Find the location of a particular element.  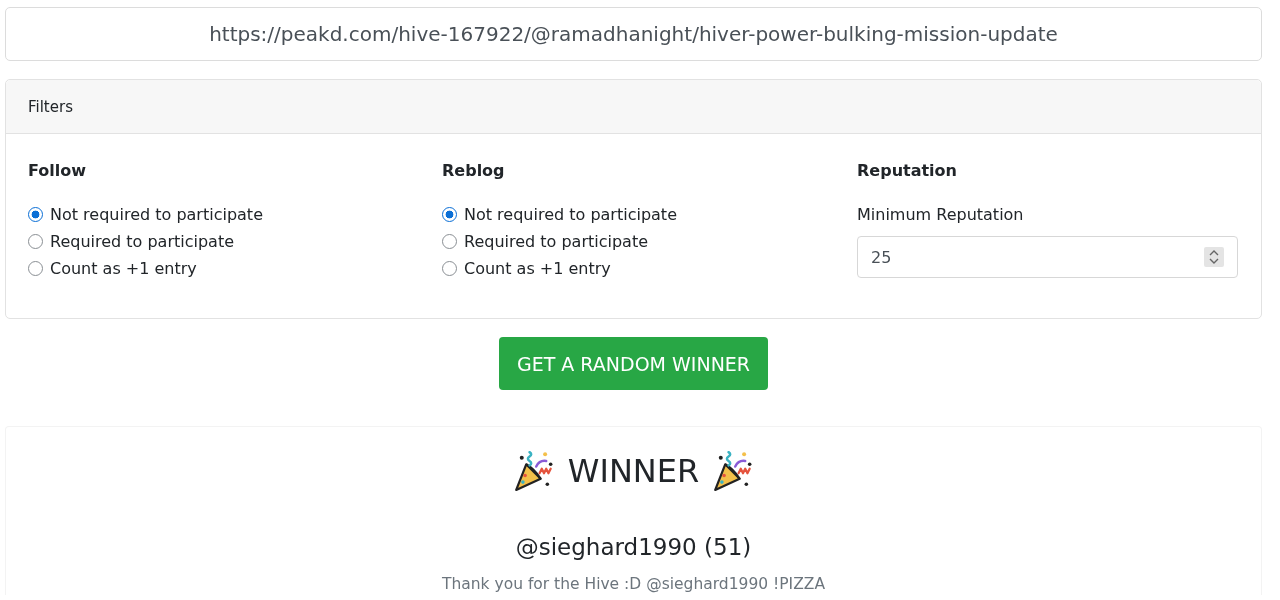

url-field: https://peakd.com/hive-167922/@ramadhanight/hiver-power-bulking-mission-update is located at coordinates (633, 34).